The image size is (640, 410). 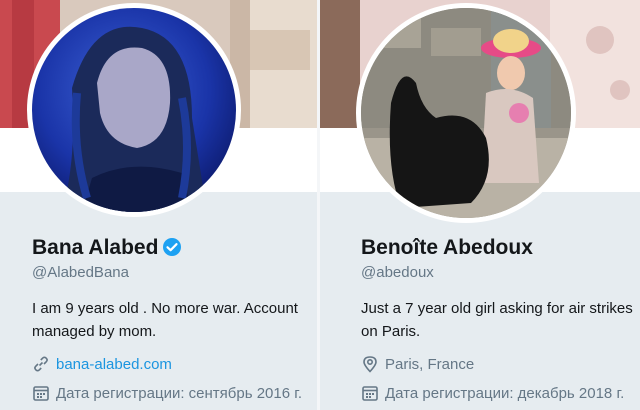 What do you see at coordinates (114, 364) in the screenshot?
I see `profile-website-link: bana-alabed.com` at bounding box center [114, 364].